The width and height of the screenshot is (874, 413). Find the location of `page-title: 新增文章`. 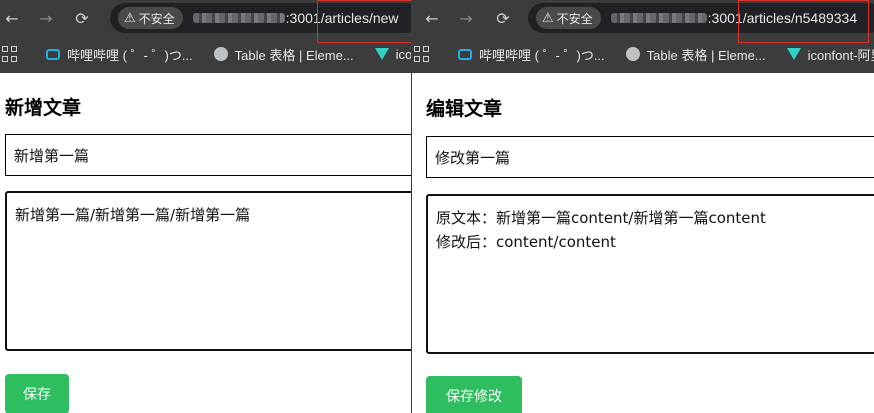

page-title: 新增文章 is located at coordinates (43, 108).